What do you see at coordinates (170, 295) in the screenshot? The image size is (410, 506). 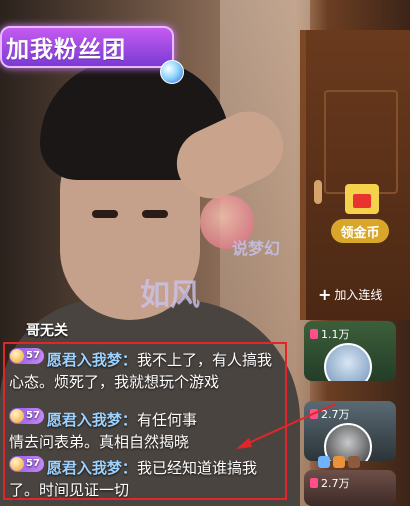 I see `watermark-text-main: 如风` at bounding box center [170, 295].